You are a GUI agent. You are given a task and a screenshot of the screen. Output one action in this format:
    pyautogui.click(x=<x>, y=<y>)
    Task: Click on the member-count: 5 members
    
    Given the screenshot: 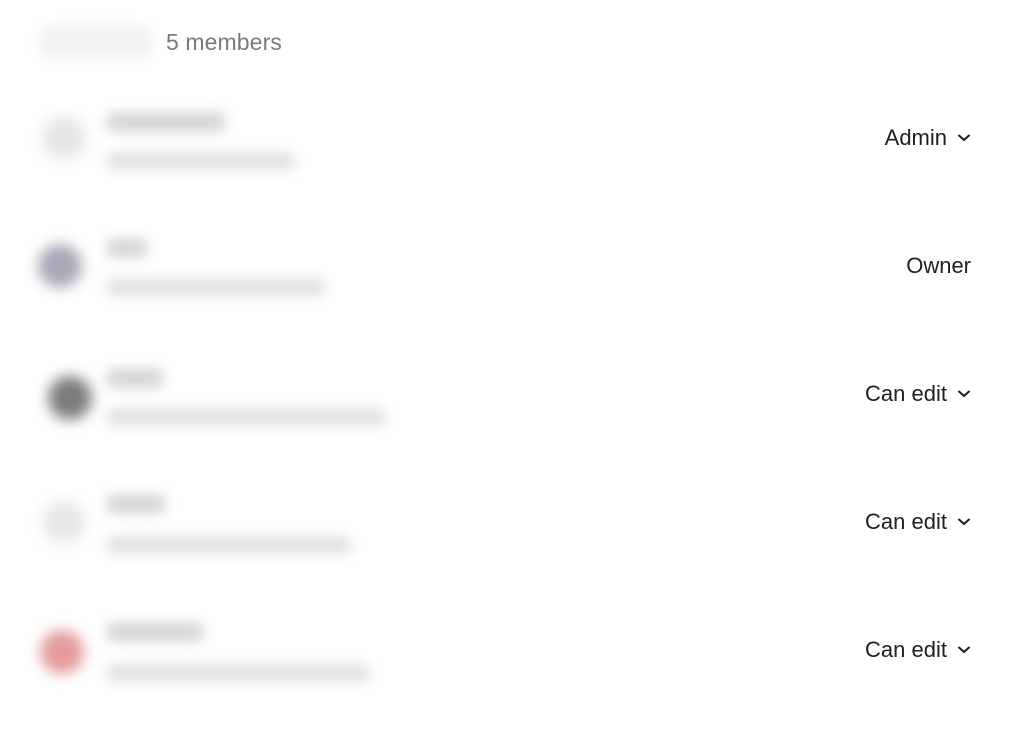 What is the action you would take?
    pyautogui.click(x=224, y=41)
    